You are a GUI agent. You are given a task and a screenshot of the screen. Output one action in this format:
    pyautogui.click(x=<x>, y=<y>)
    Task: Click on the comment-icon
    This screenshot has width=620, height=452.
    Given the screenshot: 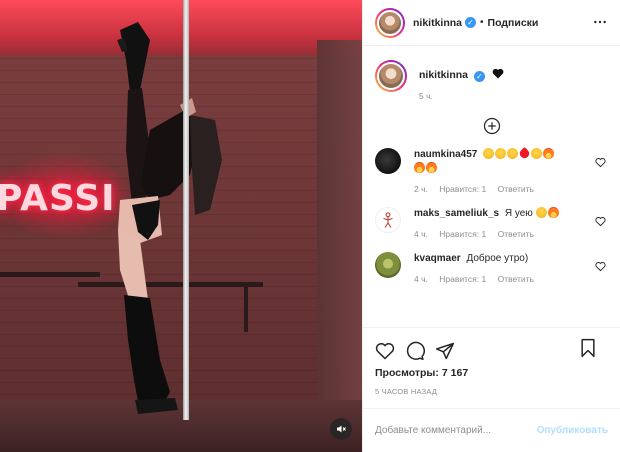 What is the action you would take?
    pyautogui.click(x=415, y=351)
    